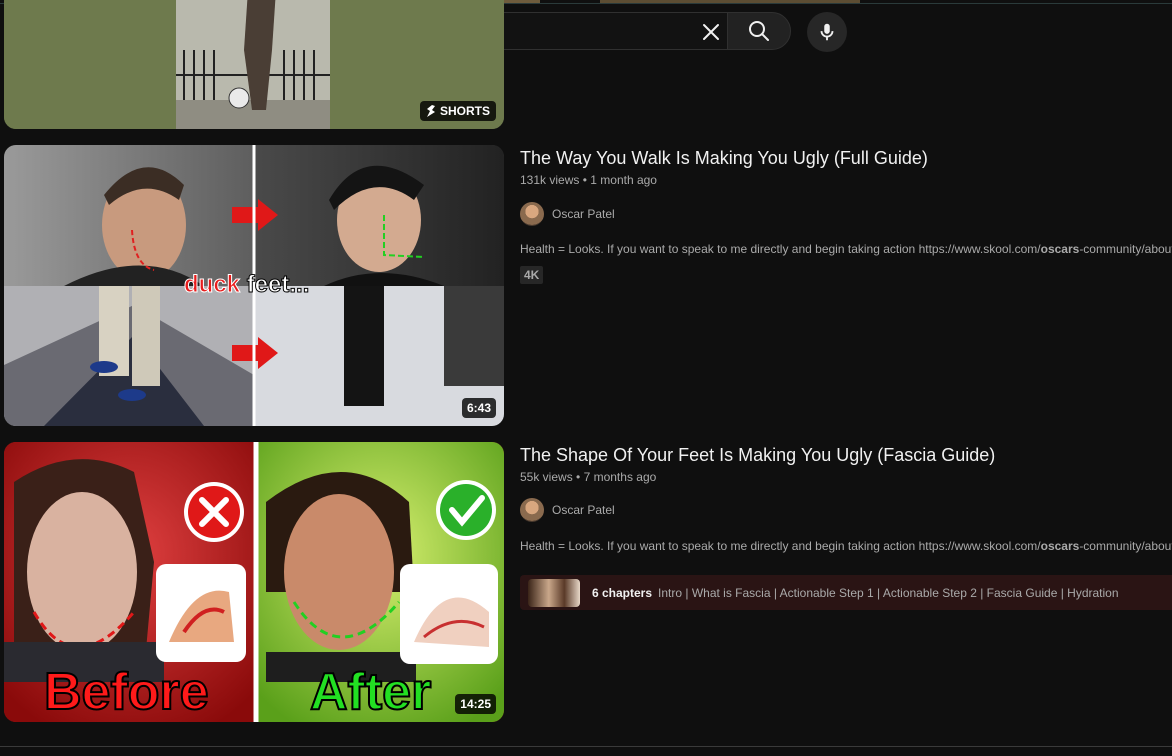  What do you see at coordinates (370, 692) in the screenshot?
I see `thumbnail-text-after: After` at bounding box center [370, 692].